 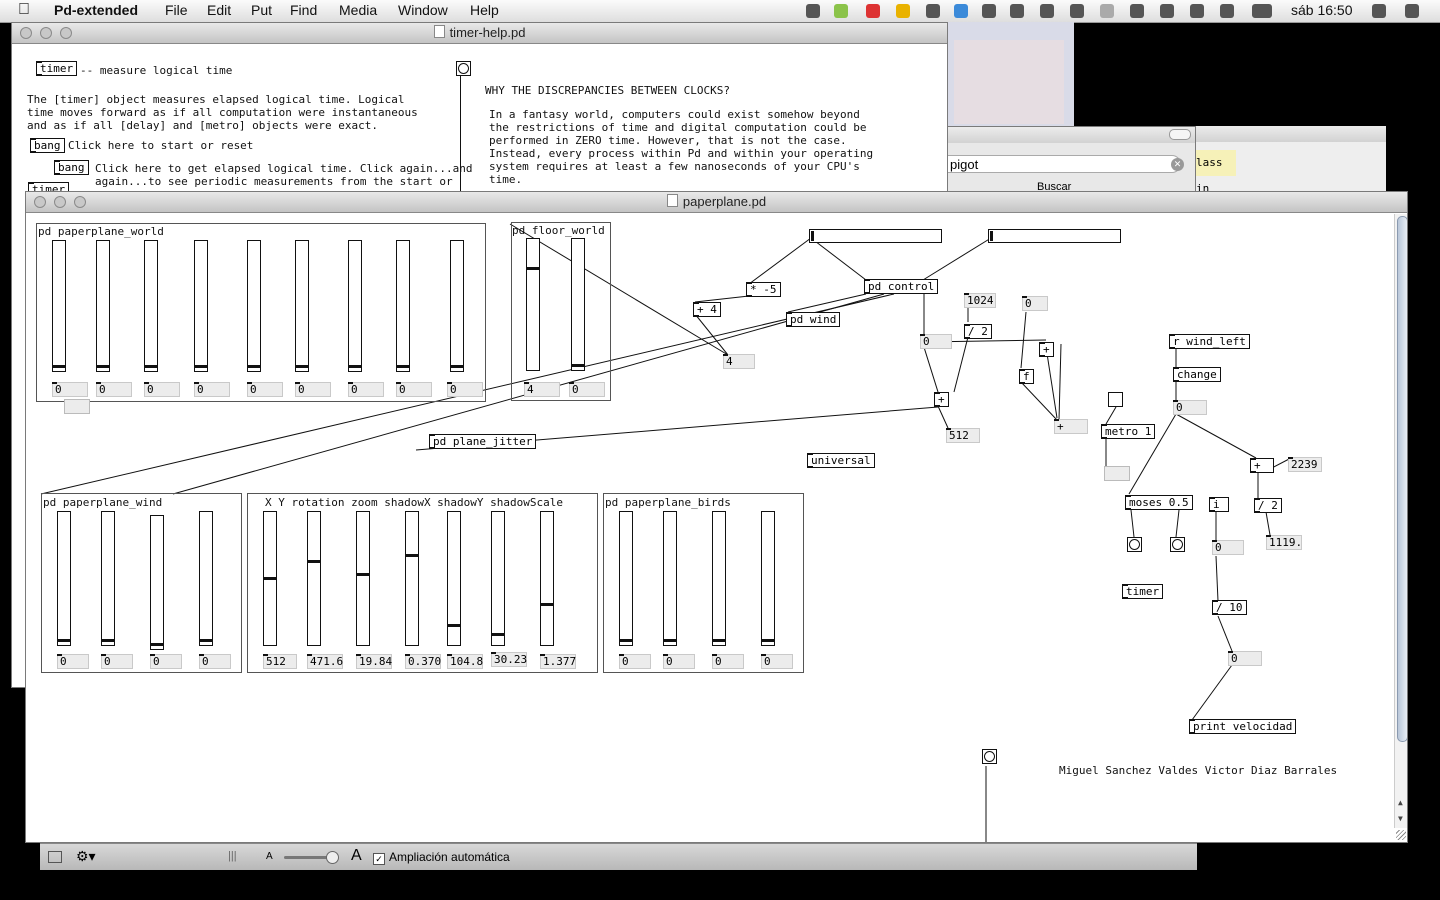 I want to click on symbol-box-left, so click(x=875, y=236).